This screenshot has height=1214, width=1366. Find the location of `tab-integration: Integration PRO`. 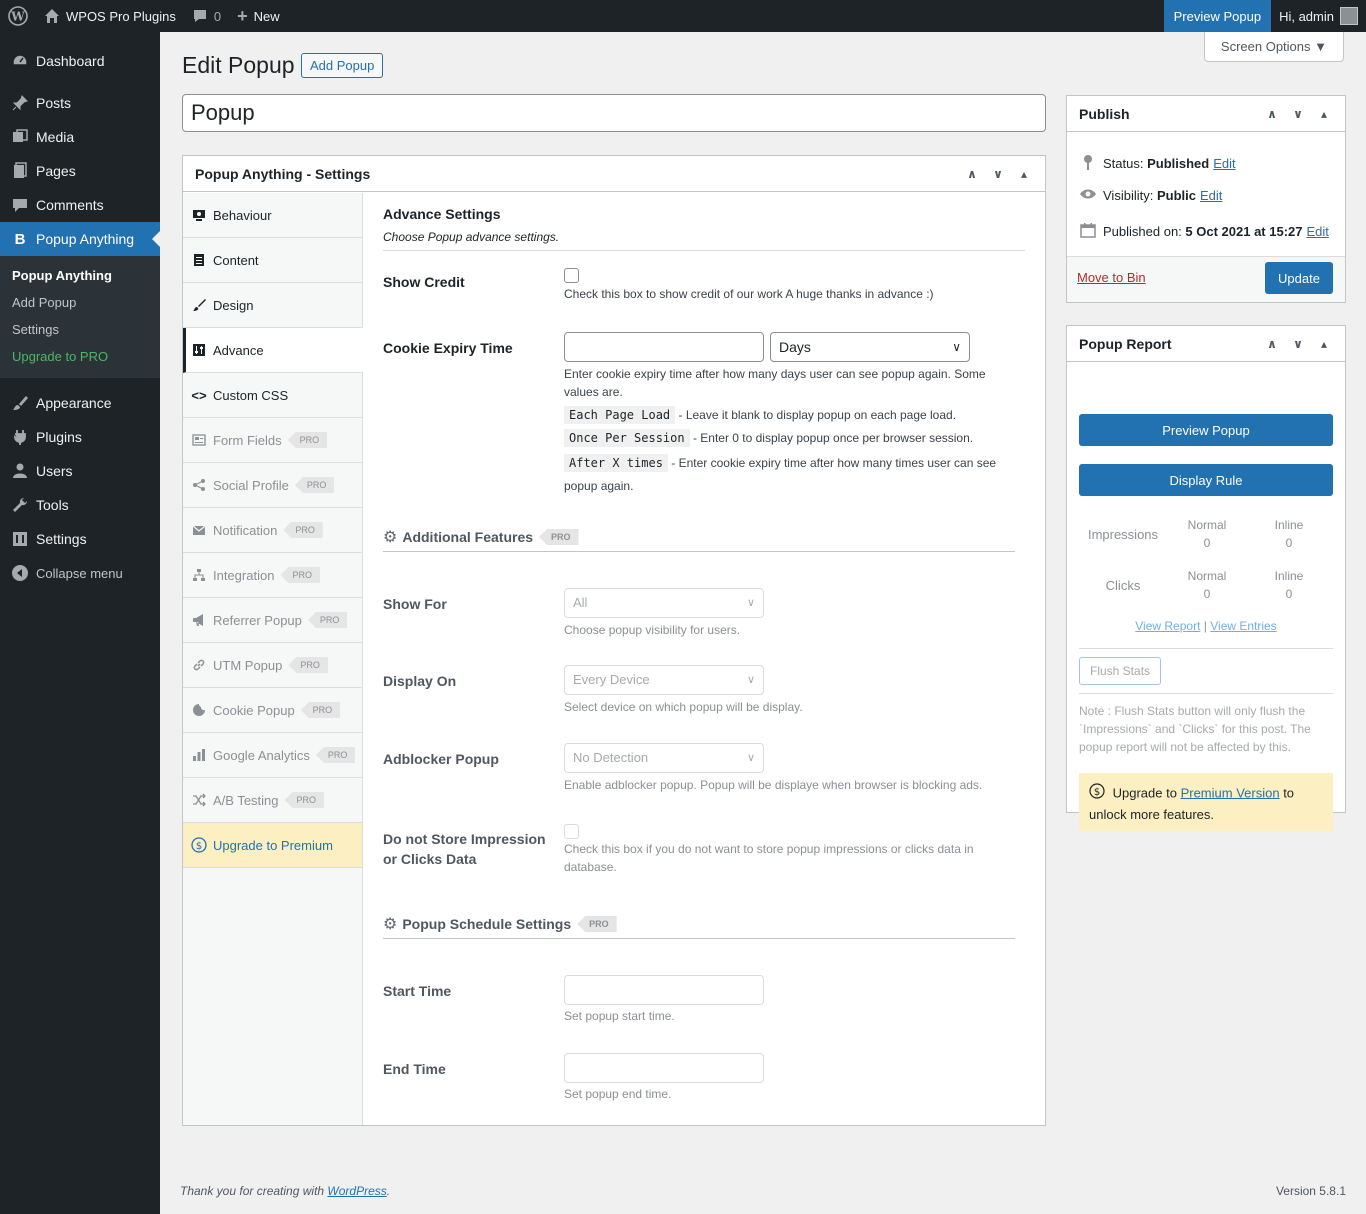

tab-integration: Integration PRO is located at coordinates (272, 575).